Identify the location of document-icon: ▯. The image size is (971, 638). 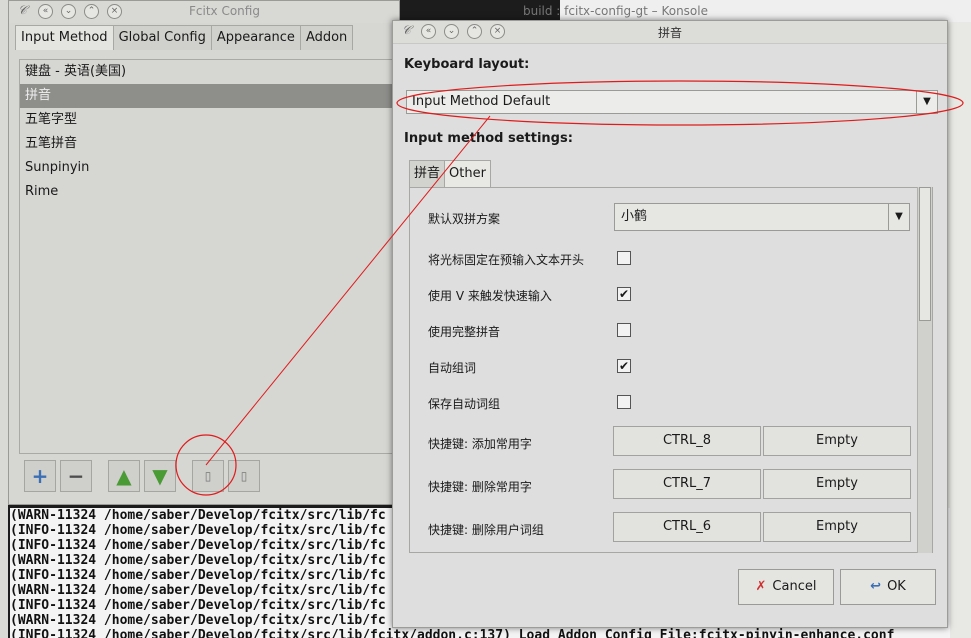
(208, 476).